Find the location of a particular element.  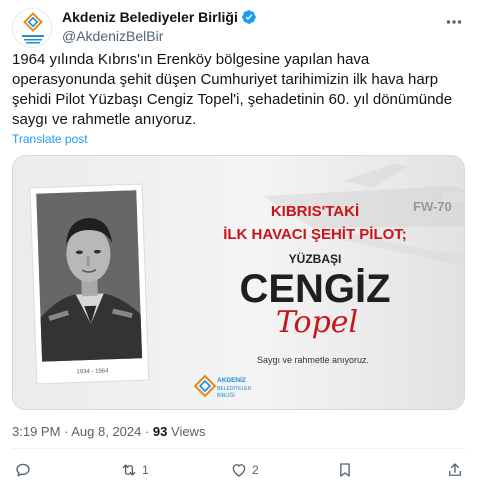

bookmark-button is located at coordinates (345, 470).